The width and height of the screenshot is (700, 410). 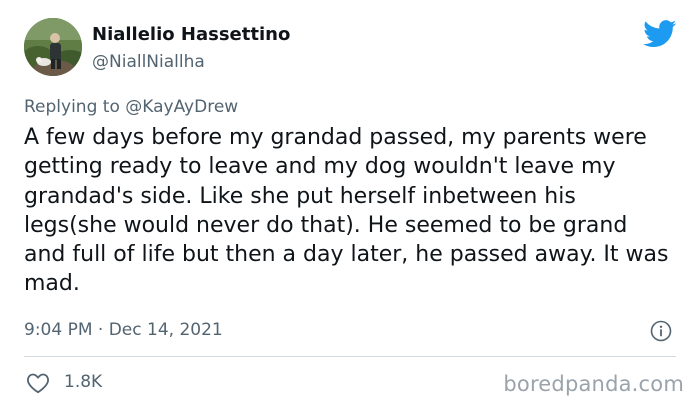 What do you see at coordinates (660, 34) in the screenshot?
I see `twitter-bird-icon` at bounding box center [660, 34].